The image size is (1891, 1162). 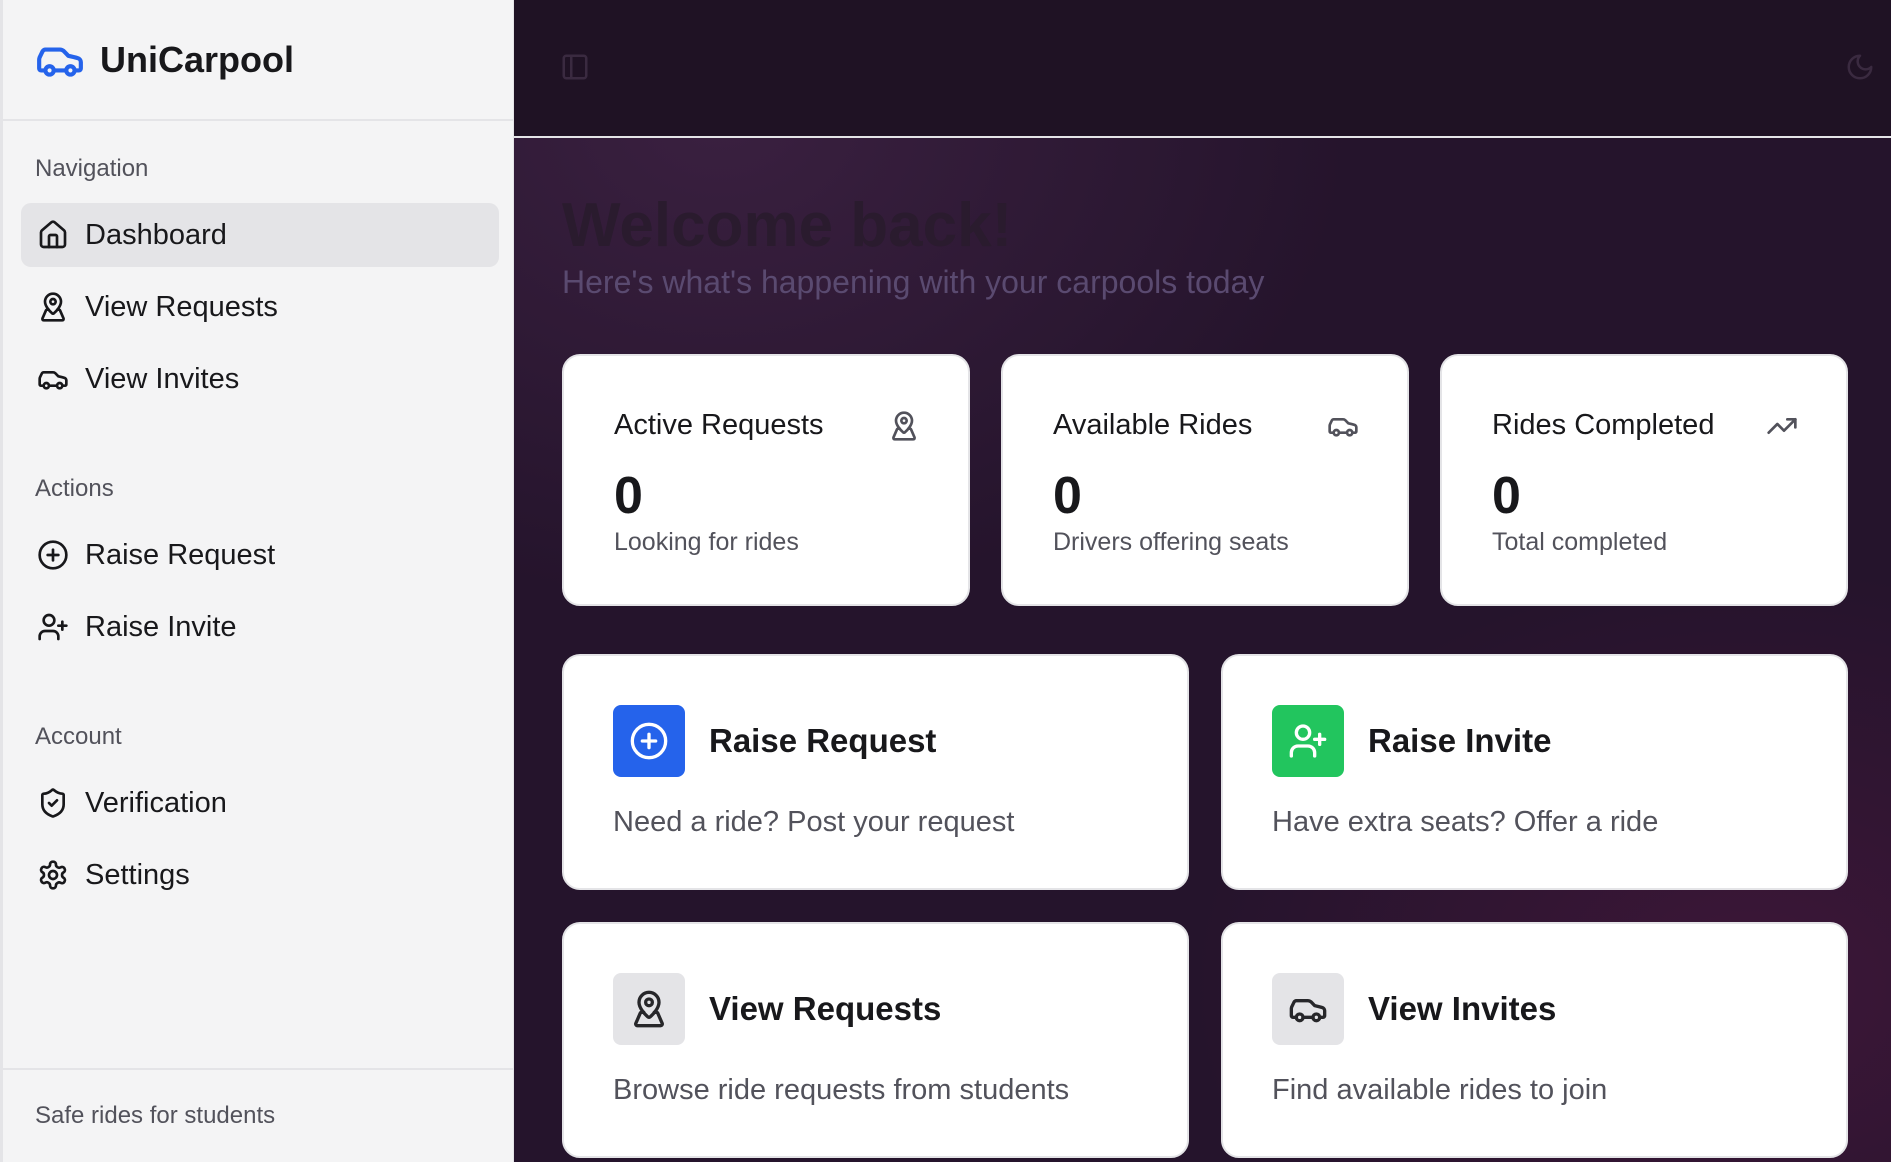 What do you see at coordinates (1153, 425) in the screenshot?
I see `stat-title: Available Rides` at bounding box center [1153, 425].